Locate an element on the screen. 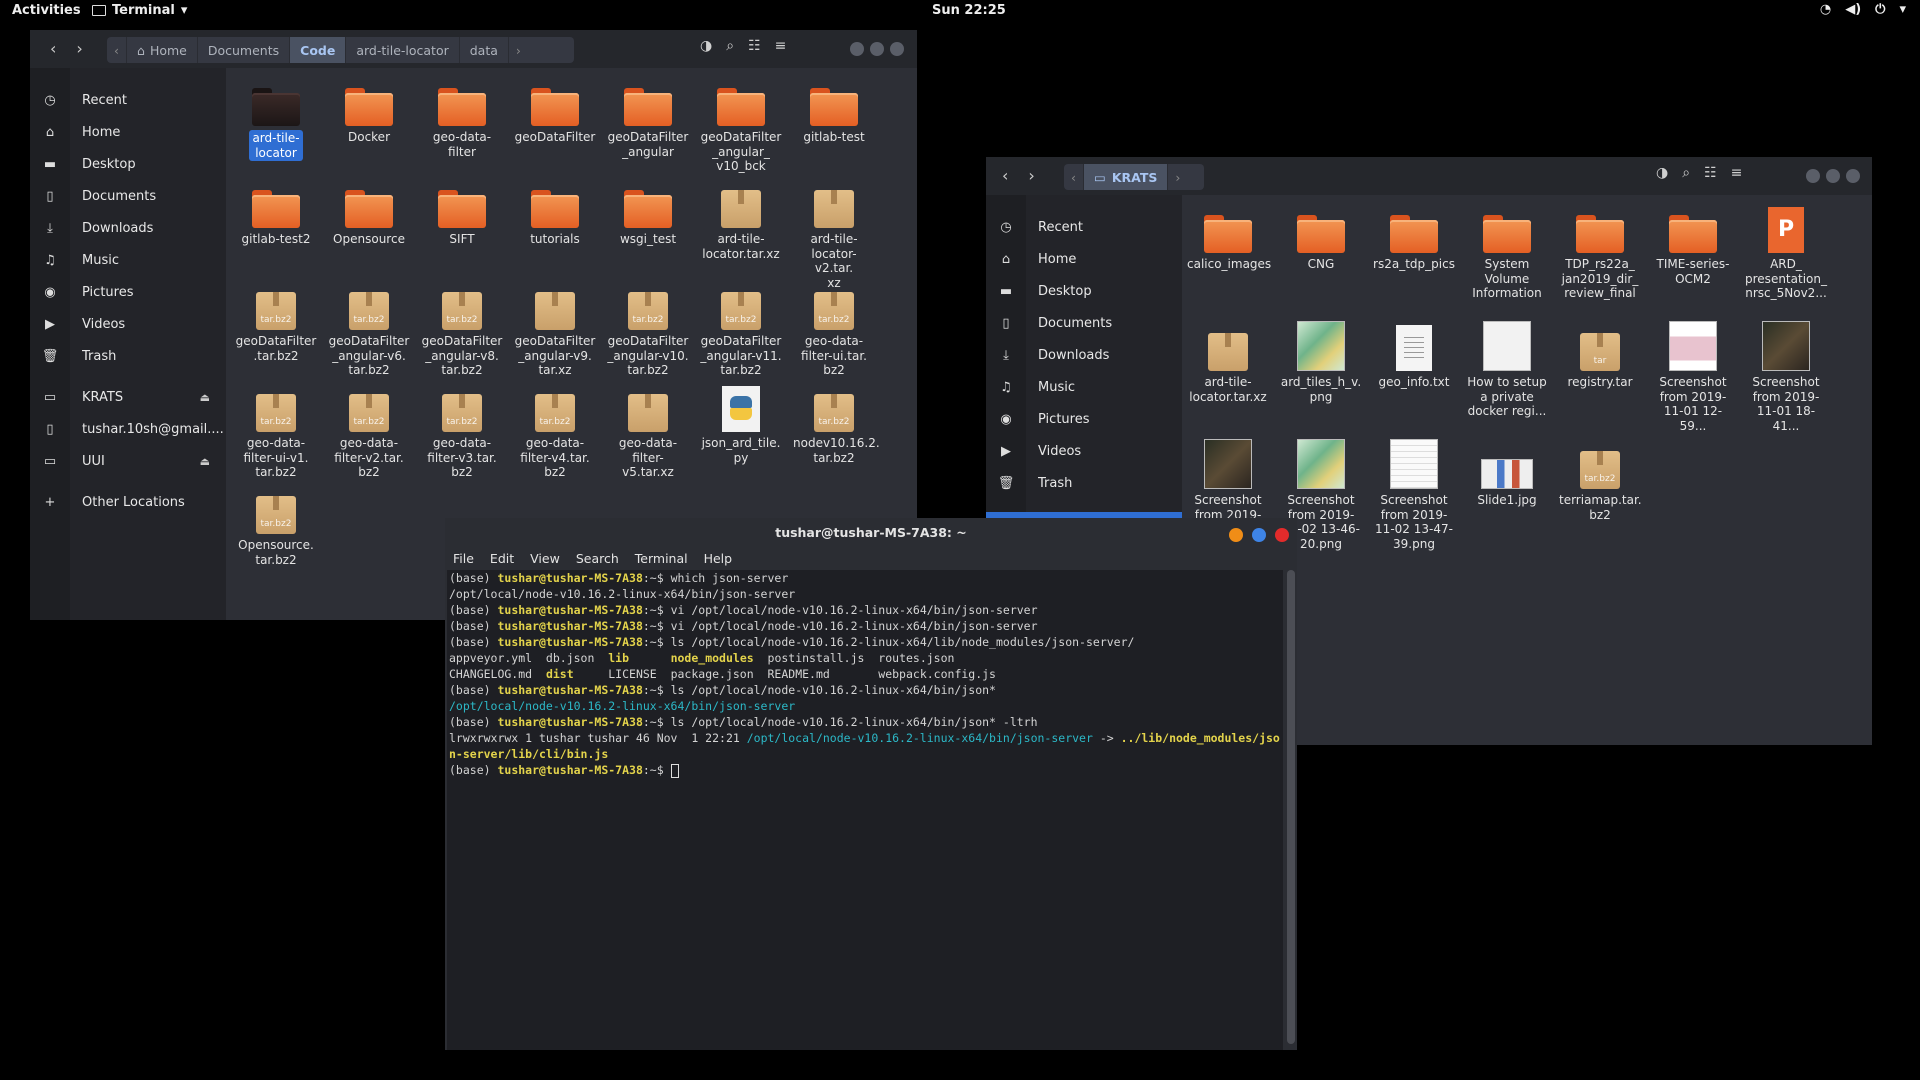  sidebar-item-other-locations: + Other Locations is located at coordinates (128, 502).